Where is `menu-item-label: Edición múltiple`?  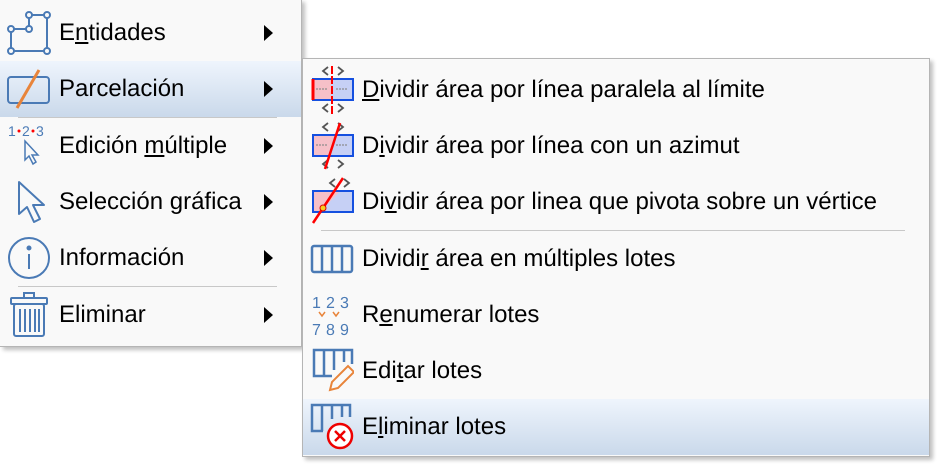 menu-item-label: Edición múltiple is located at coordinates (143, 145).